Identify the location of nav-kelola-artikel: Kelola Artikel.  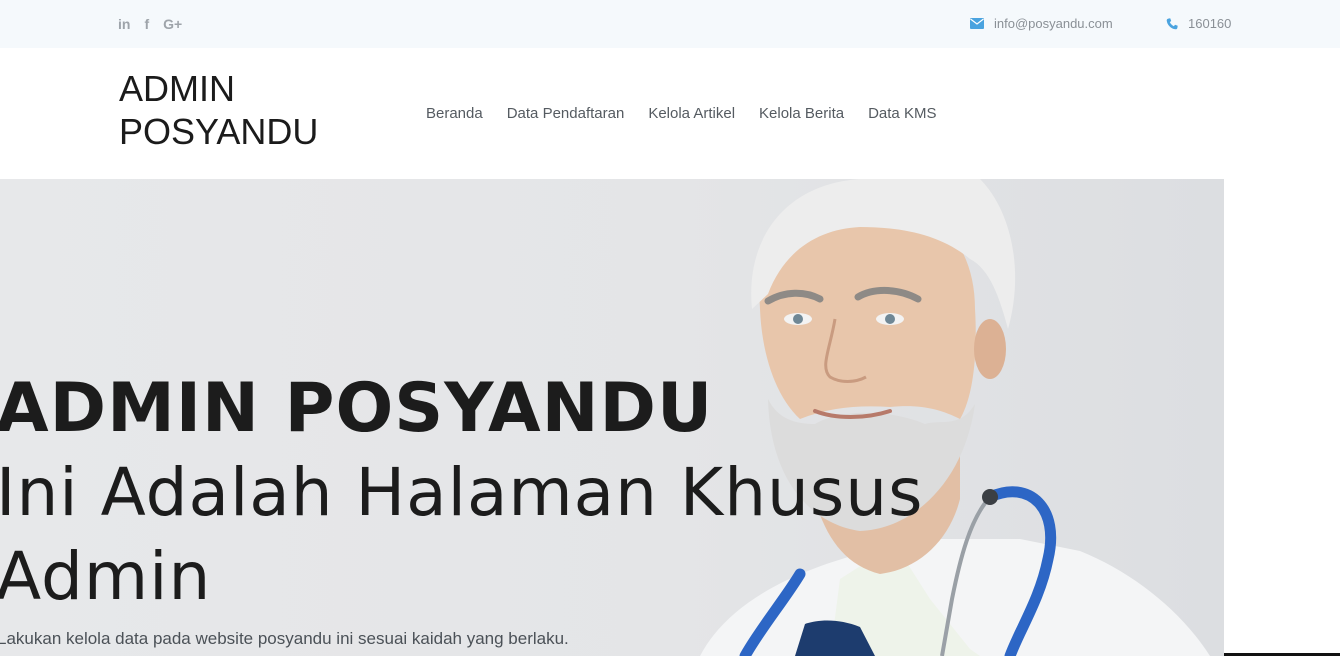
(691, 113).